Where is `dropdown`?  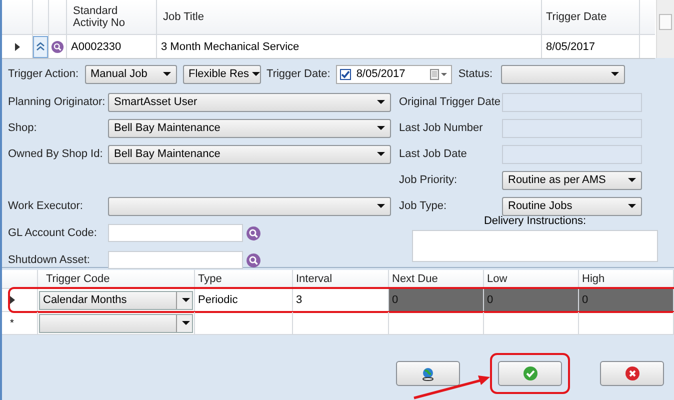
dropdown is located at coordinates (249, 206).